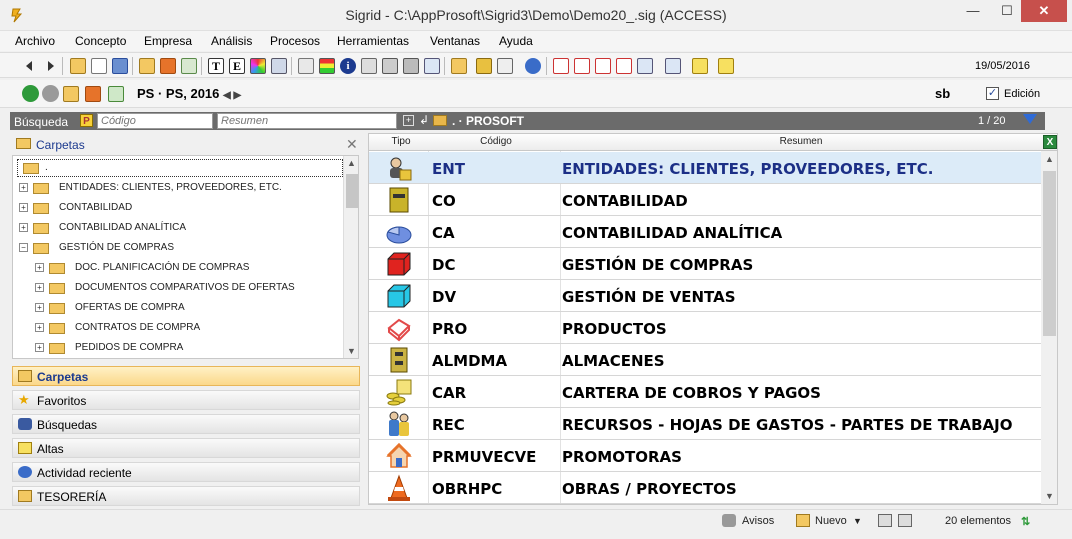 The image size is (1072, 539). I want to click on back-arrow-icon, so click(30, 66).